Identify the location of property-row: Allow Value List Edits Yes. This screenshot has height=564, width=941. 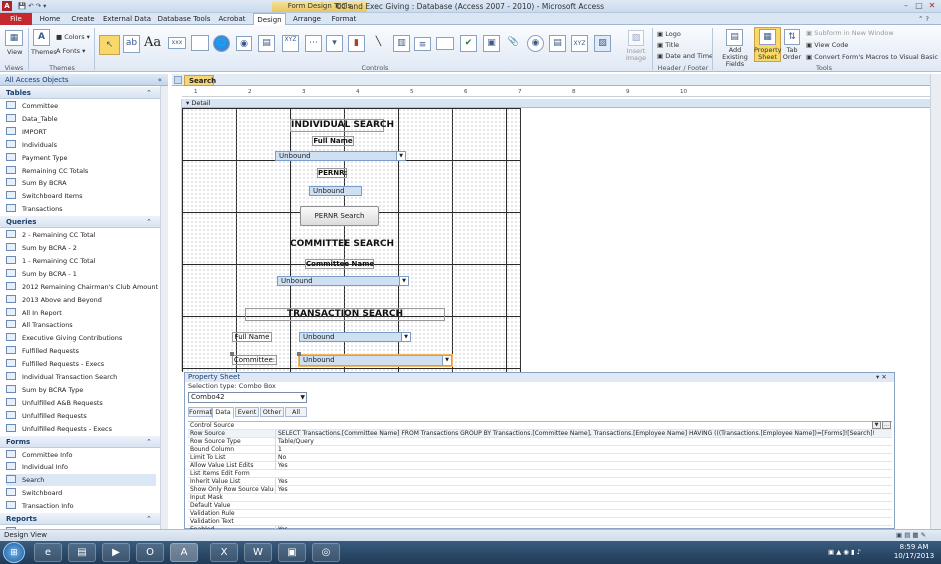
(540, 466).